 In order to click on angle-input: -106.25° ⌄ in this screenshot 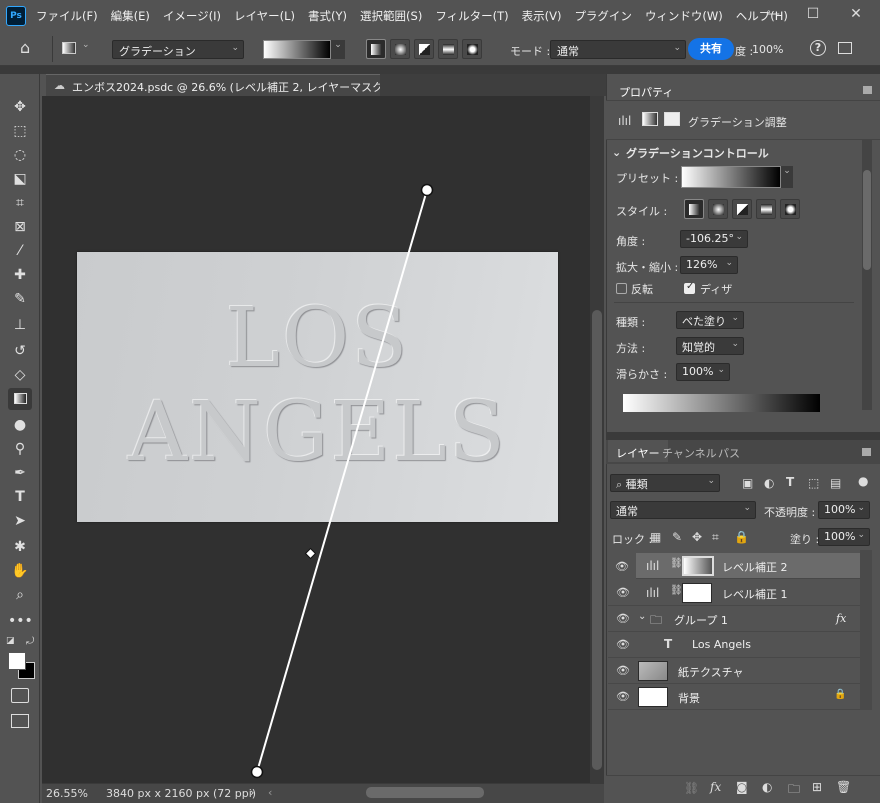, I will do `click(714, 239)`.